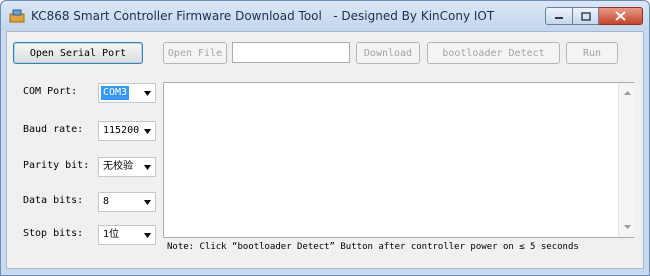 The image size is (650, 276). Describe the element at coordinates (195, 53) in the screenshot. I see `open-file-button: Open File` at that location.